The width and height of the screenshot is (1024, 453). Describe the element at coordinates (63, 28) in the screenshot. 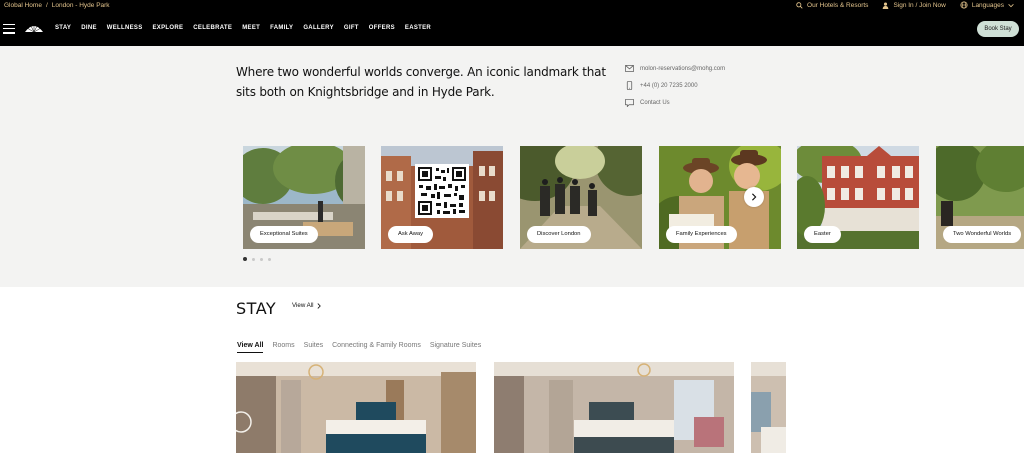

I see `menu-item-stay: STAY` at that location.